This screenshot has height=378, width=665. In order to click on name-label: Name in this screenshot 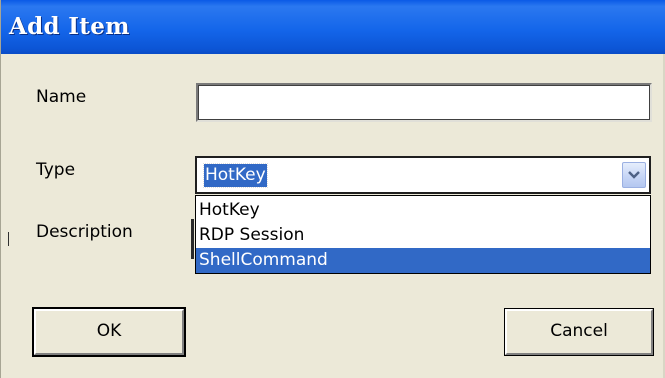, I will do `click(61, 97)`.